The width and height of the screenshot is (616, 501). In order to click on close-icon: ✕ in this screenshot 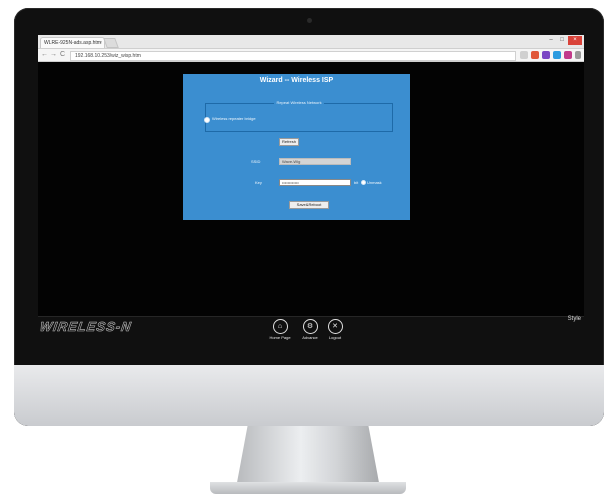, I will do `click(335, 326)`.